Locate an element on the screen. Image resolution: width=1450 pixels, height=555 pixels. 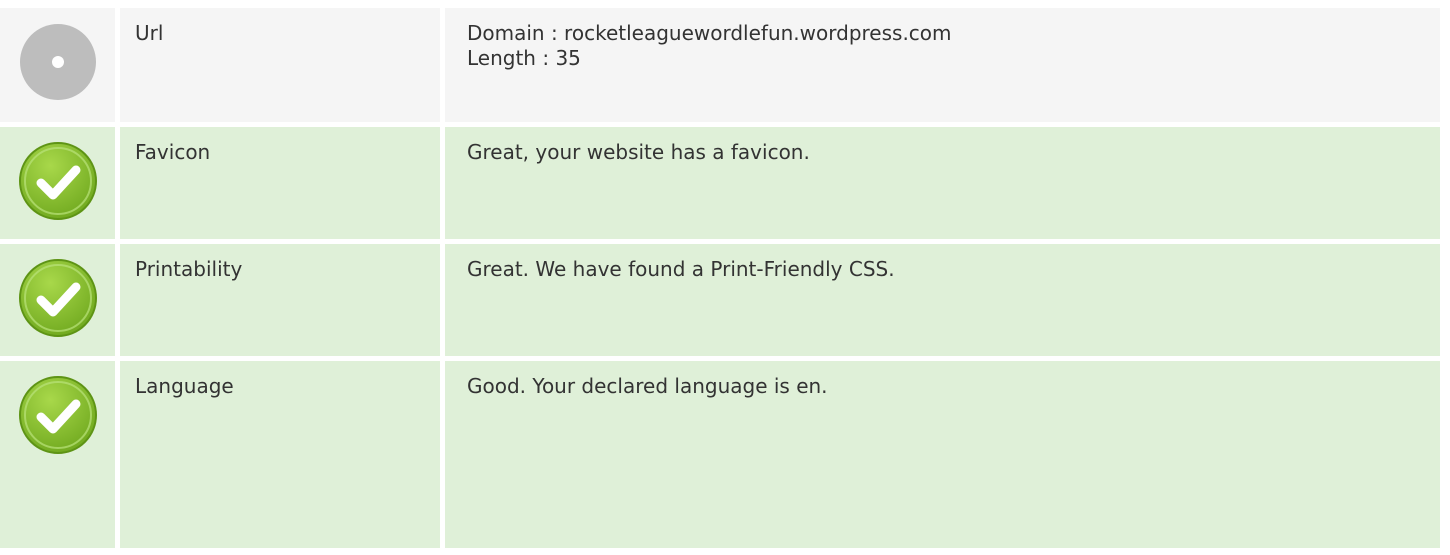
row-label: Favicon is located at coordinates (280, 183).